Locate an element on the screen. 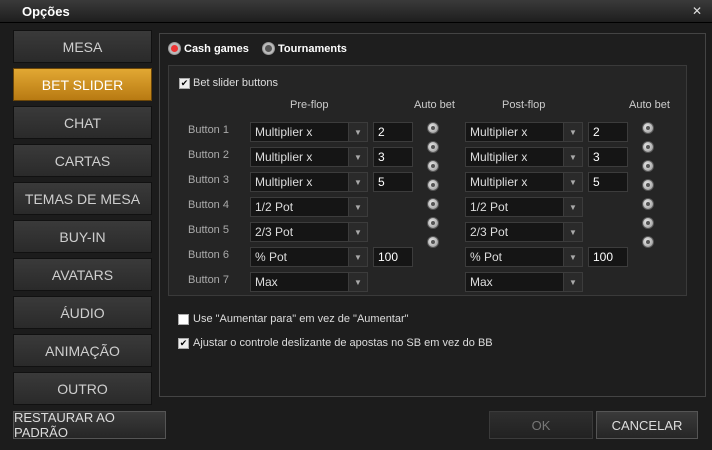 The image size is (712, 450). tab-audio: ÁUDIO is located at coordinates (82, 312).